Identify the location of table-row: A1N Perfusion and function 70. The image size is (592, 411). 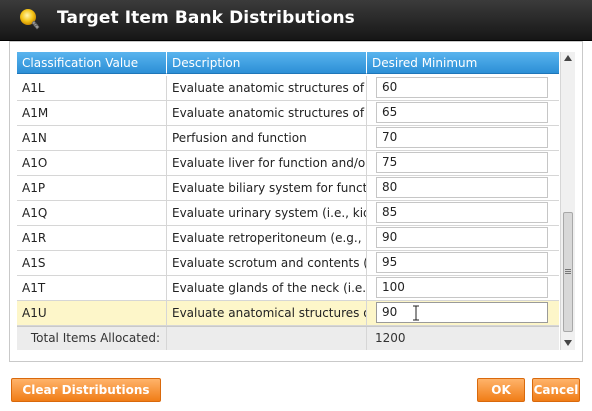
(288, 138).